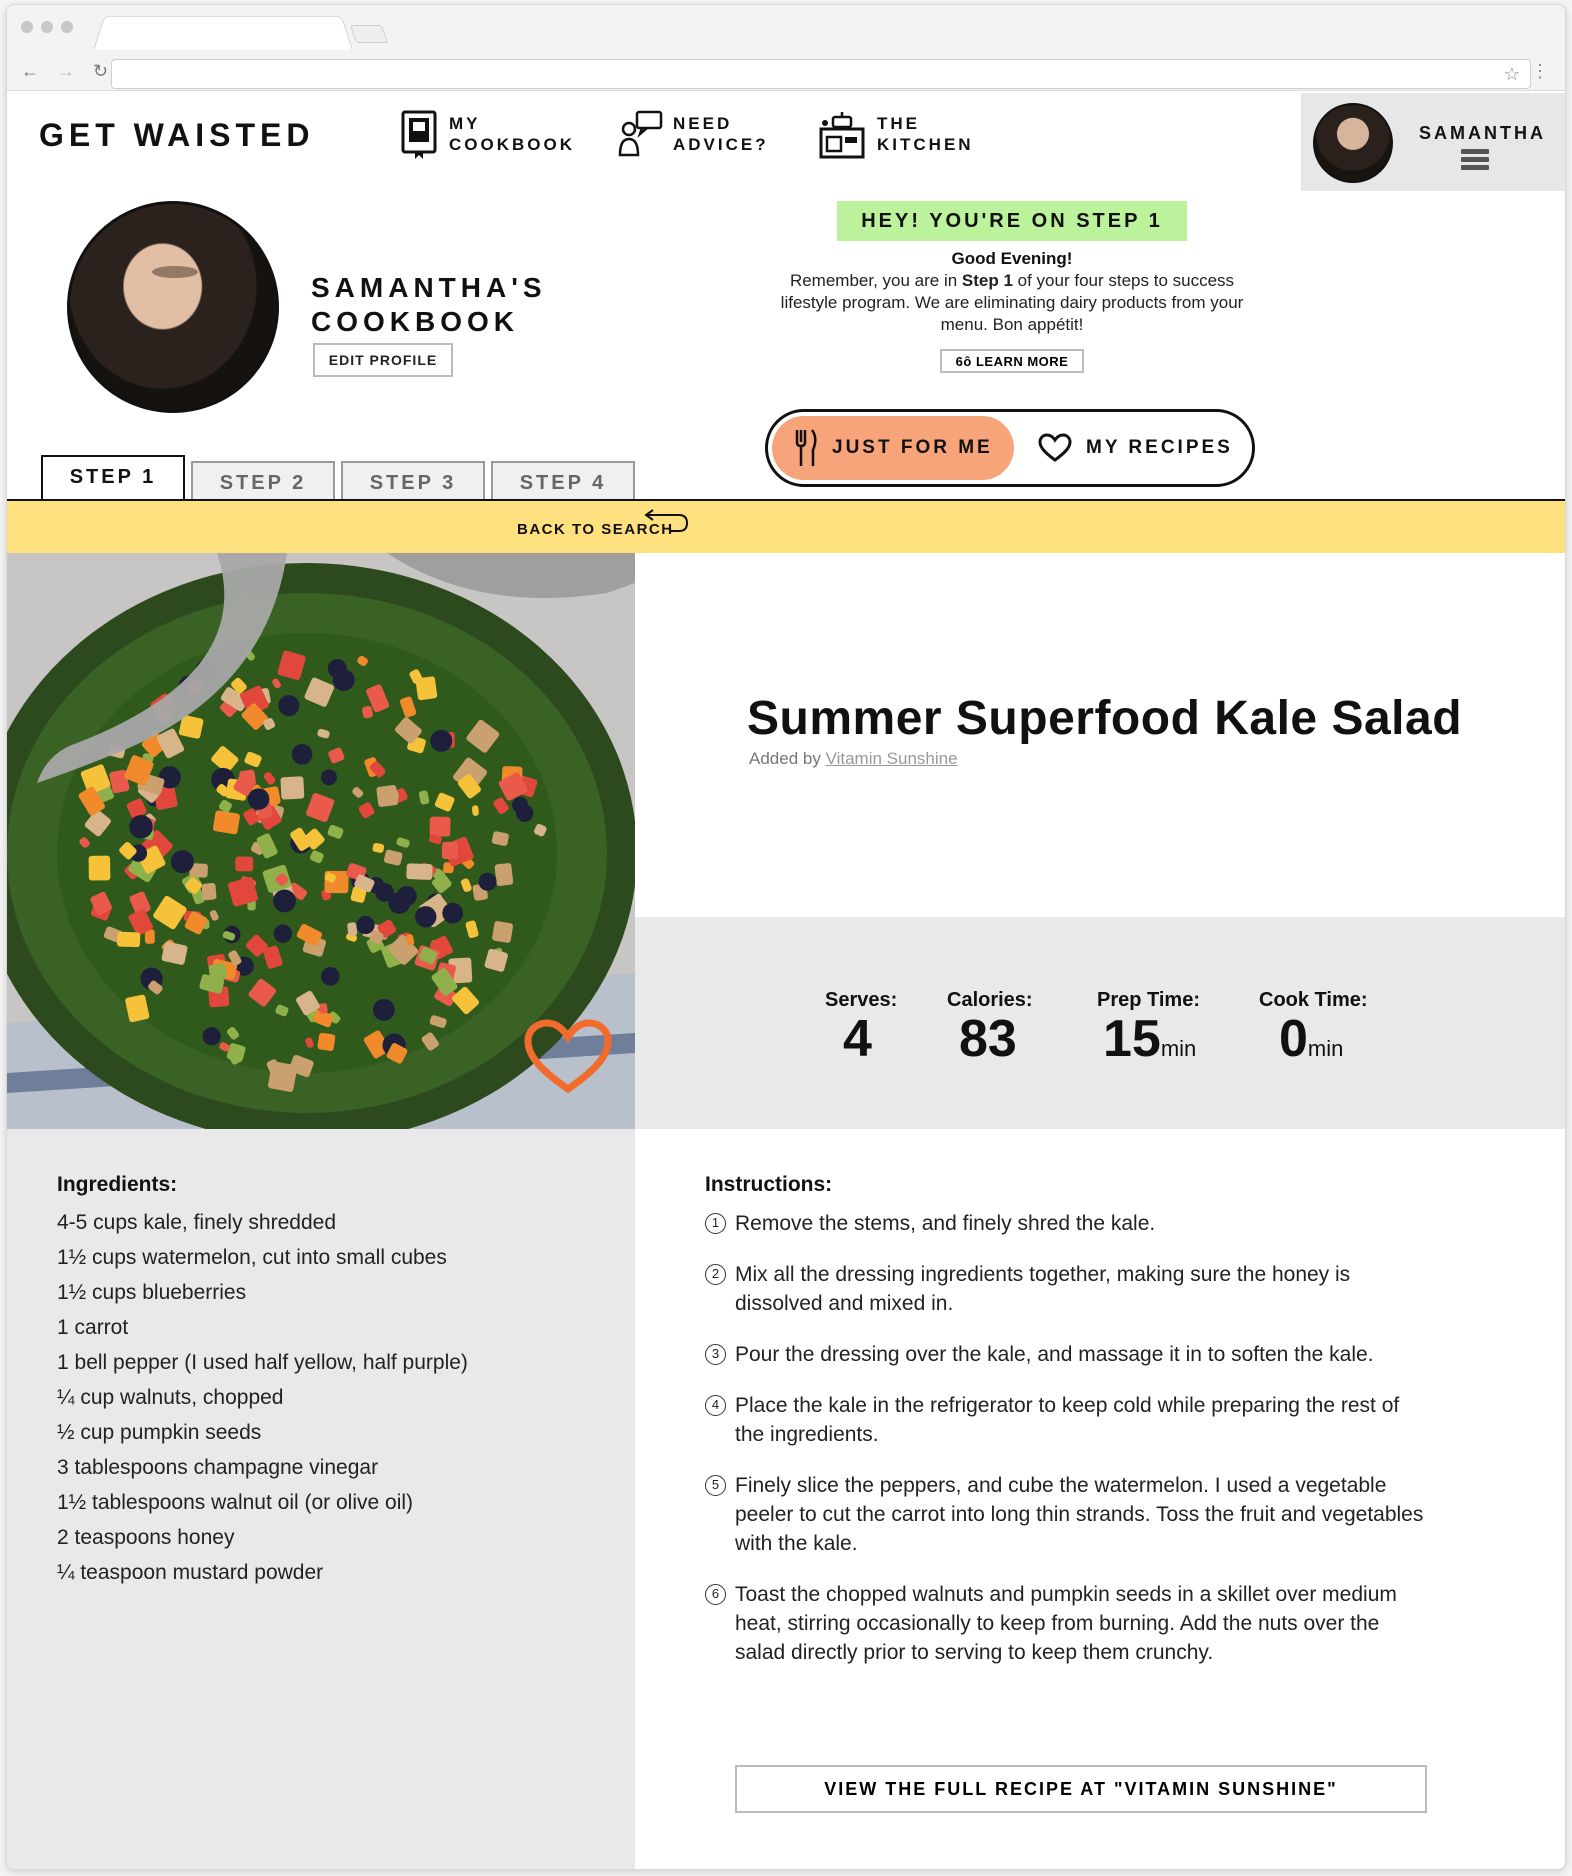 The image size is (1572, 1876). What do you see at coordinates (715, 1354) in the screenshot?
I see `step-number: 3` at bounding box center [715, 1354].